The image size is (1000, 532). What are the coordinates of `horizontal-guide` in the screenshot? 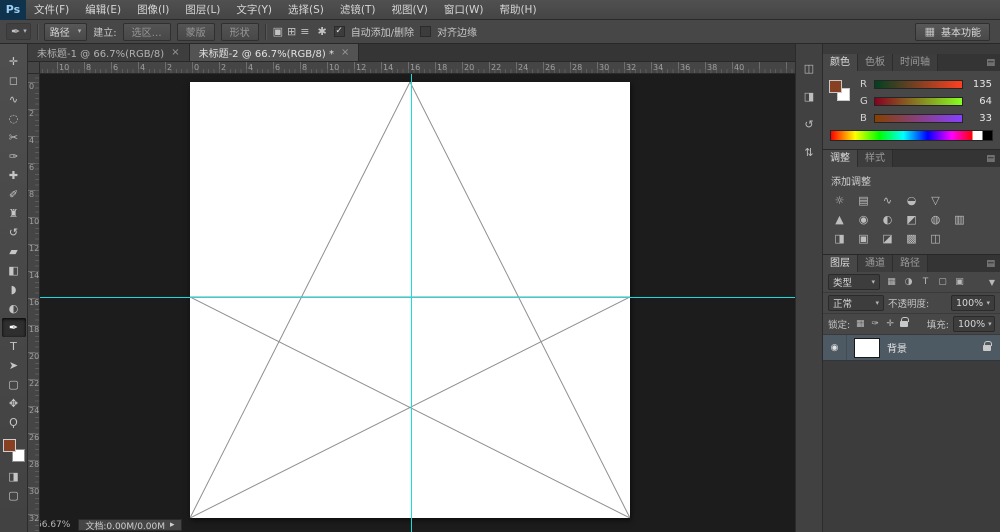 It's located at (417, 297).